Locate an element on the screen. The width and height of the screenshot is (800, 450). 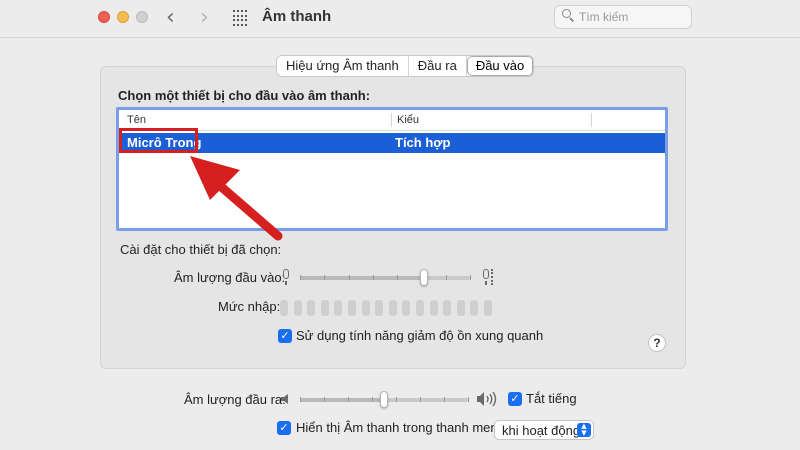
title-bar: ‹ › Âm thanh is located at coordinates (400, 19).